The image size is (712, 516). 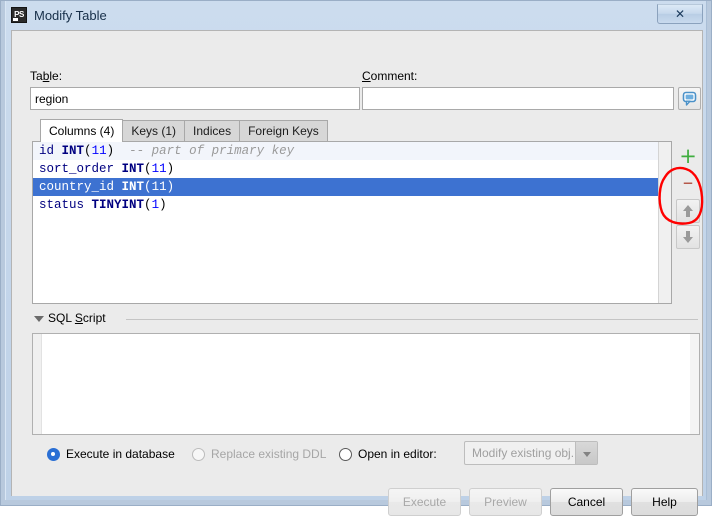 What do you see at coordinates (77, 318) in the screenshot?
I see `sql-script-title: SQL Script` at bounding box center [77, 318].